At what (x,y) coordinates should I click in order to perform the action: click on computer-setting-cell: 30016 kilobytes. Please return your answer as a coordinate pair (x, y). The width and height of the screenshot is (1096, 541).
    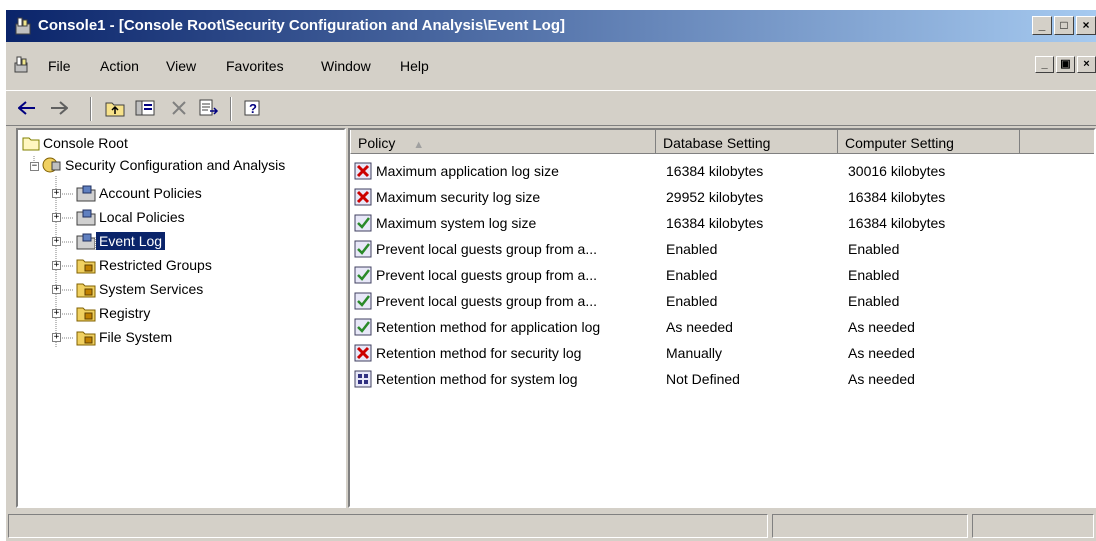
    Looking at the image, I should click on (897, 171).